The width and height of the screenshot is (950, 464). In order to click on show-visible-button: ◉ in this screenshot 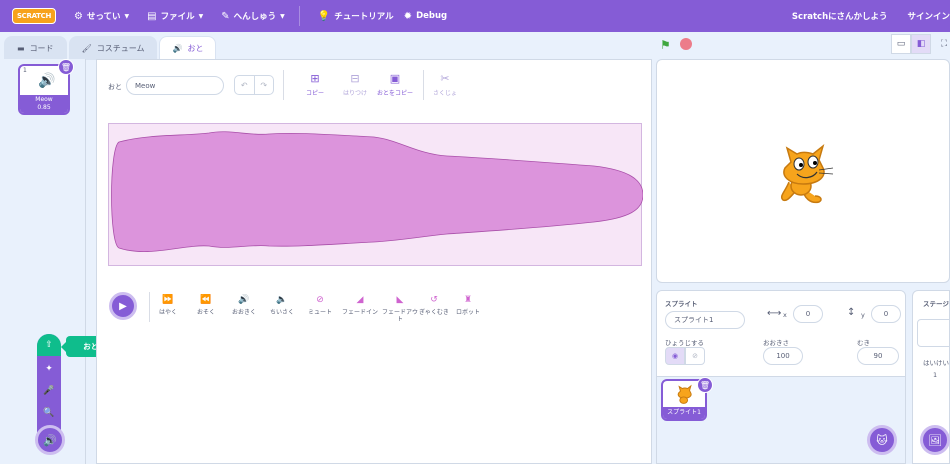, I will do `click(675, 356)`.